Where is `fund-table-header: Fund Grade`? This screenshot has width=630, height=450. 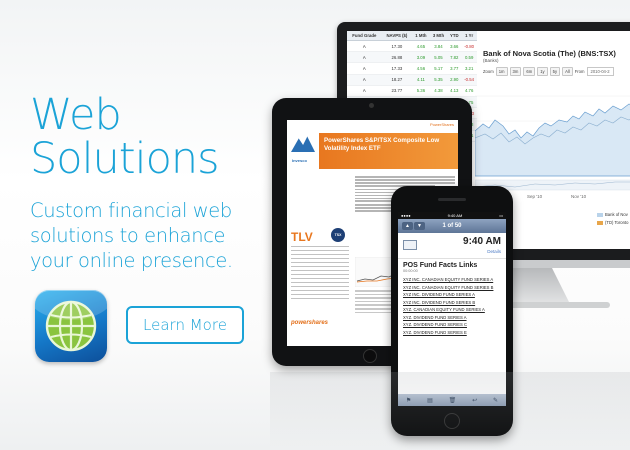
fund-table-header: Fund Grade is located at coordinates (364, 36).